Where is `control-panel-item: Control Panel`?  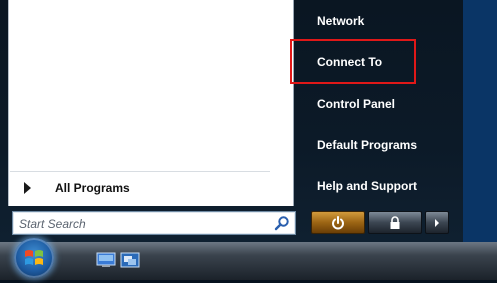 control-panel-item: Control Panel is located at coordinates (356, 104).